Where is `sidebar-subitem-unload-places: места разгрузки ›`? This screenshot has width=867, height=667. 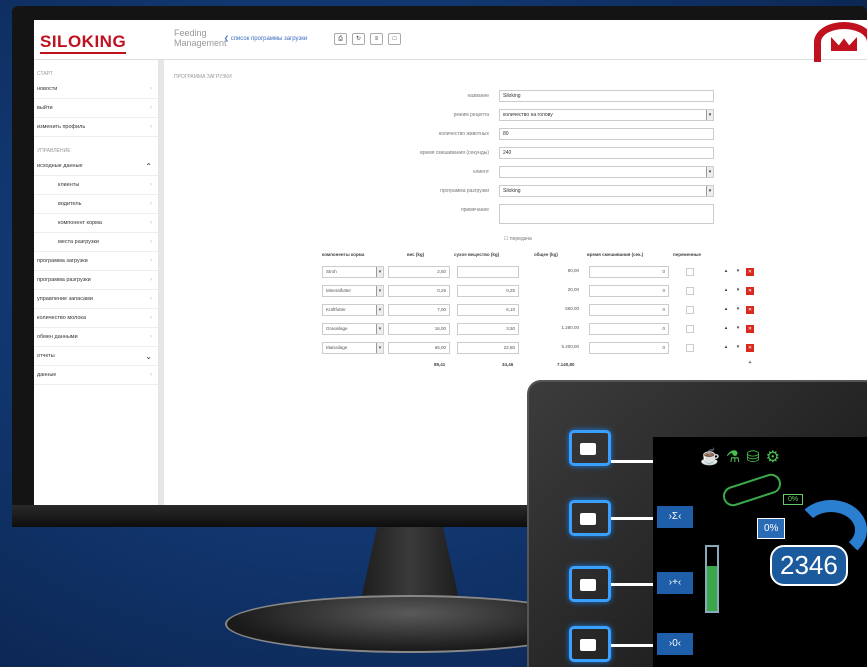
sidebar-subitem-unload-places: места разгрузки › is located at coordinates (96, 242).